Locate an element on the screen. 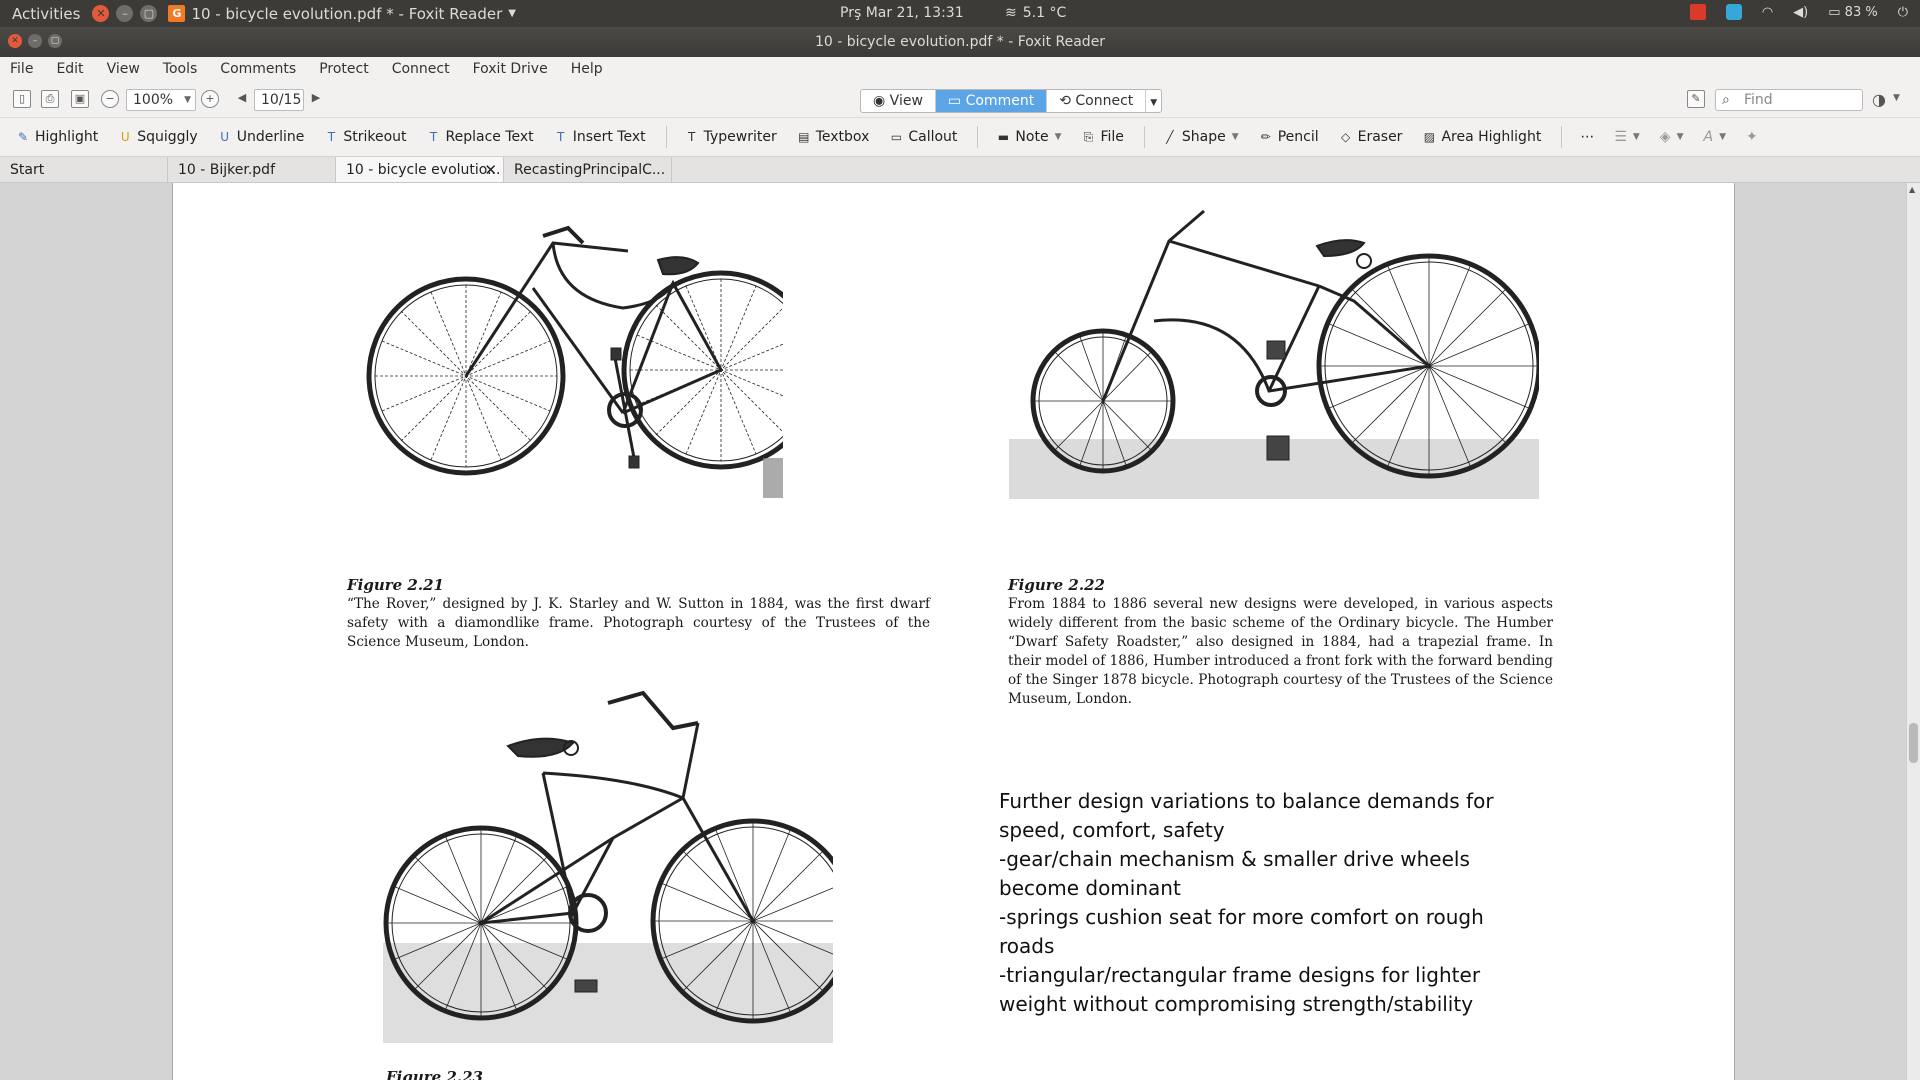  area-highlight-icon: ▨ is located at coordinates (1429, 137).